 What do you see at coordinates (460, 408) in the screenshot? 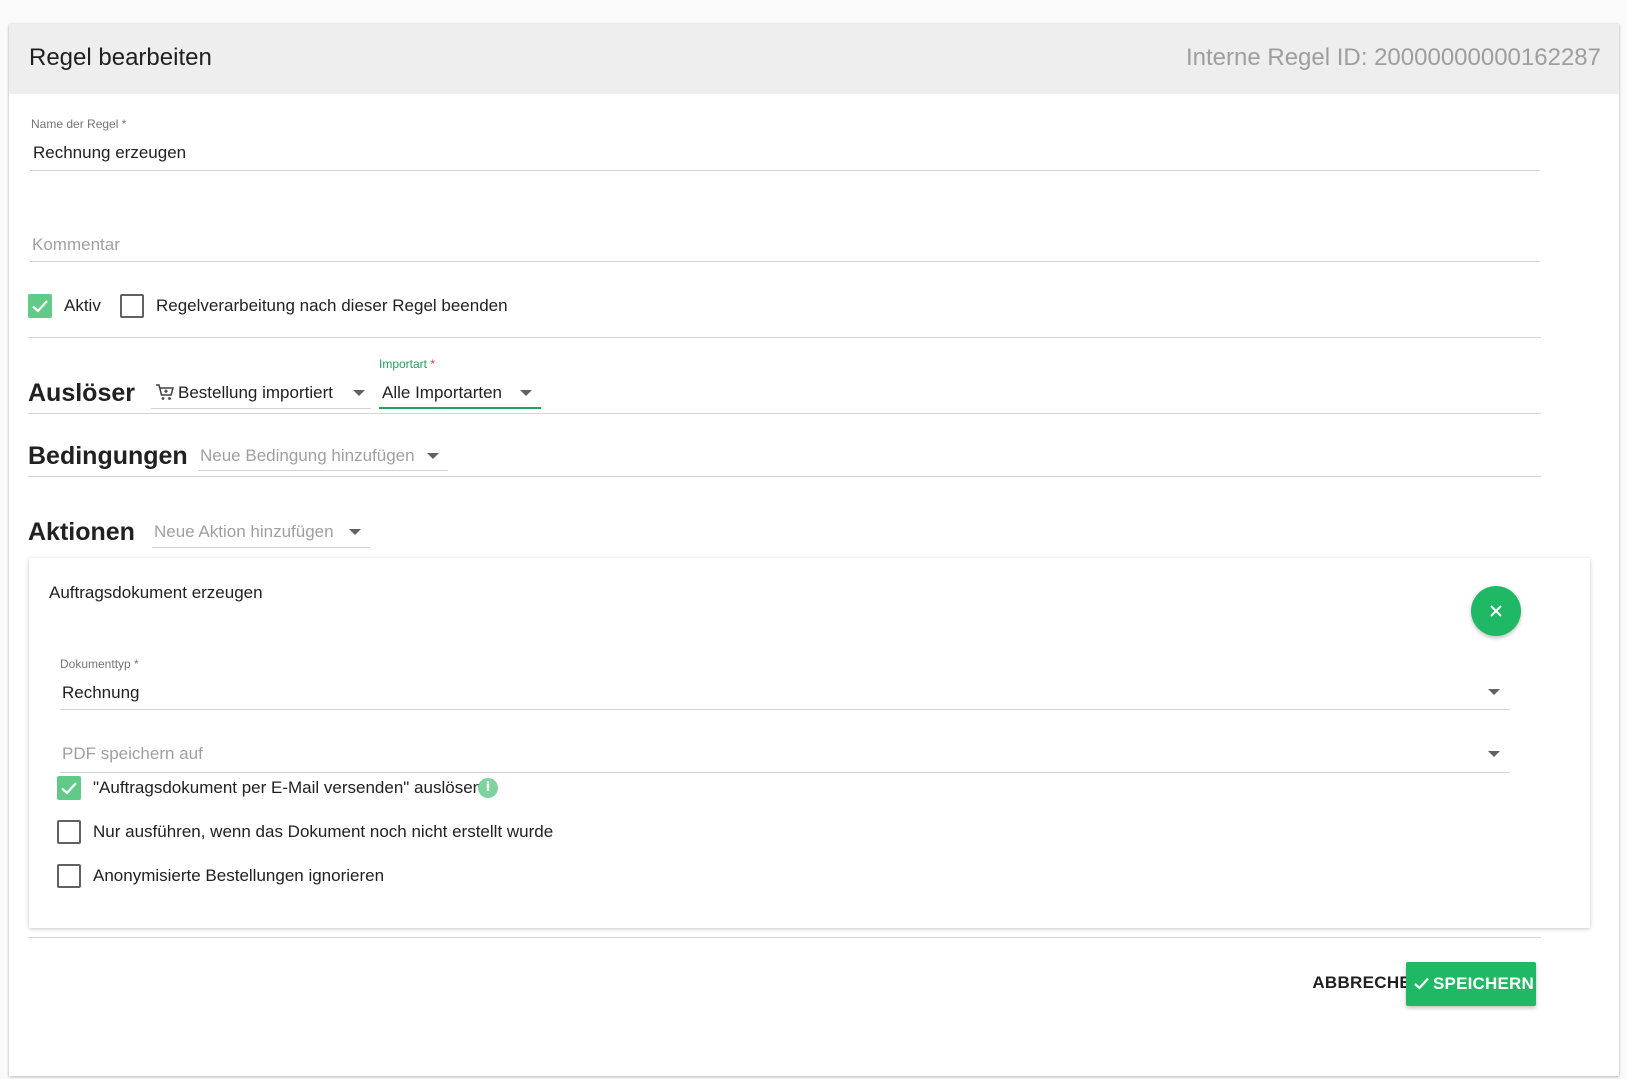
I see `import-type-underline` at bounding box center [460, 408].